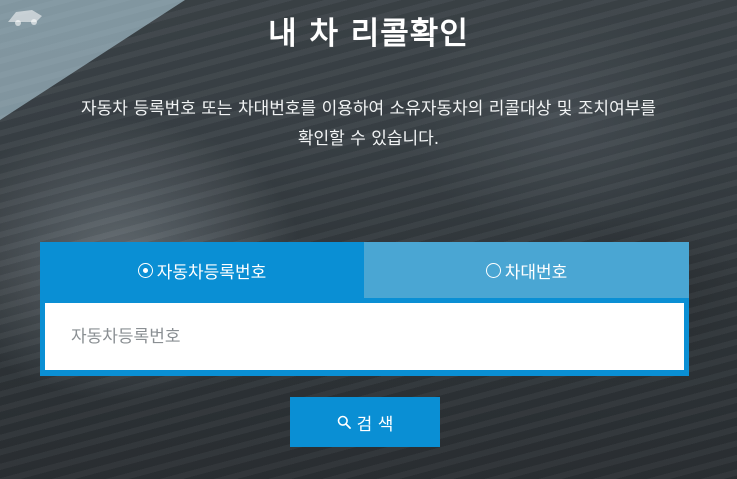 This screenshot has width=737, height=479. I want to click on search-input-frame, so click(364, 337).